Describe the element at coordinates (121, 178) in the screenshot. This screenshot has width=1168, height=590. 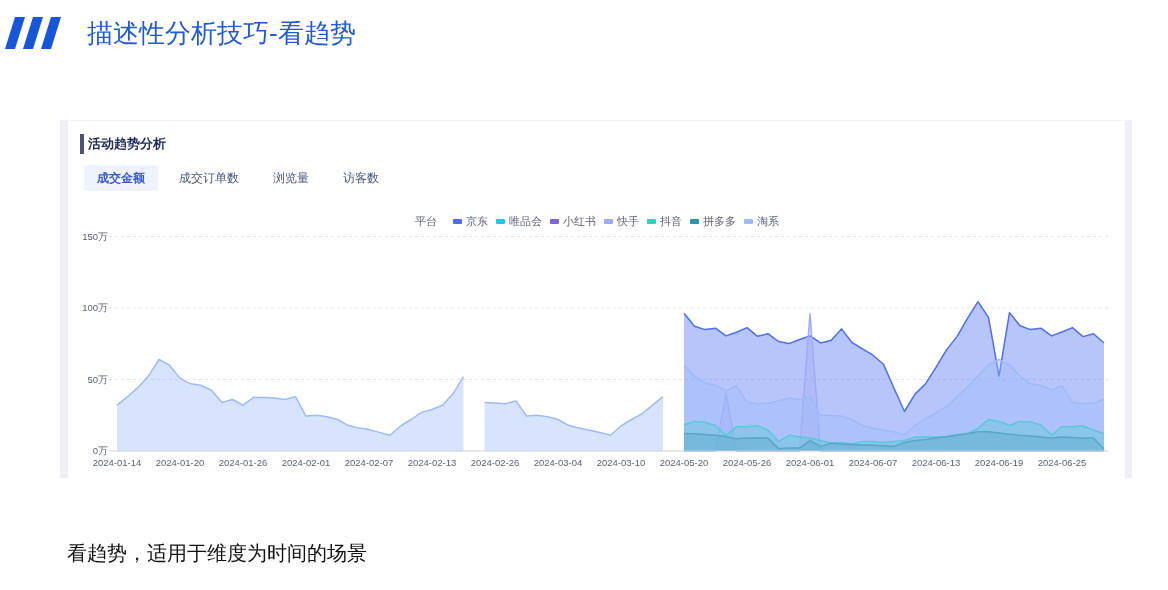
I see `tab: 成交金额` at that location.